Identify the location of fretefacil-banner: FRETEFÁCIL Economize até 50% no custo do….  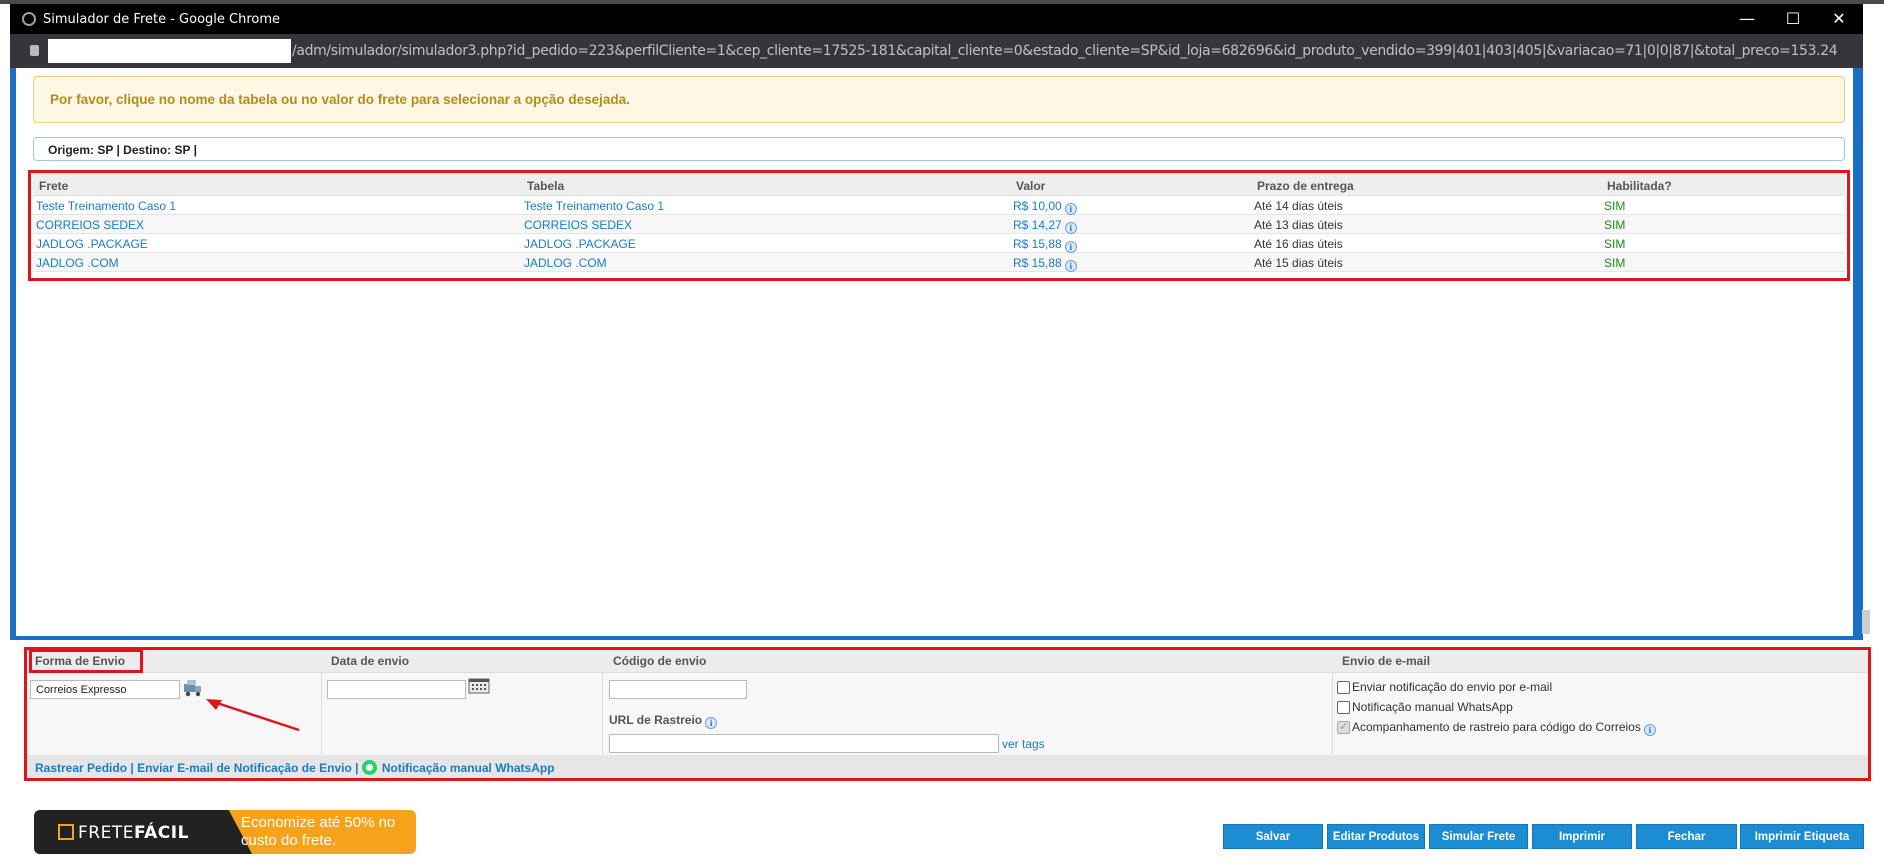
(225, 832).